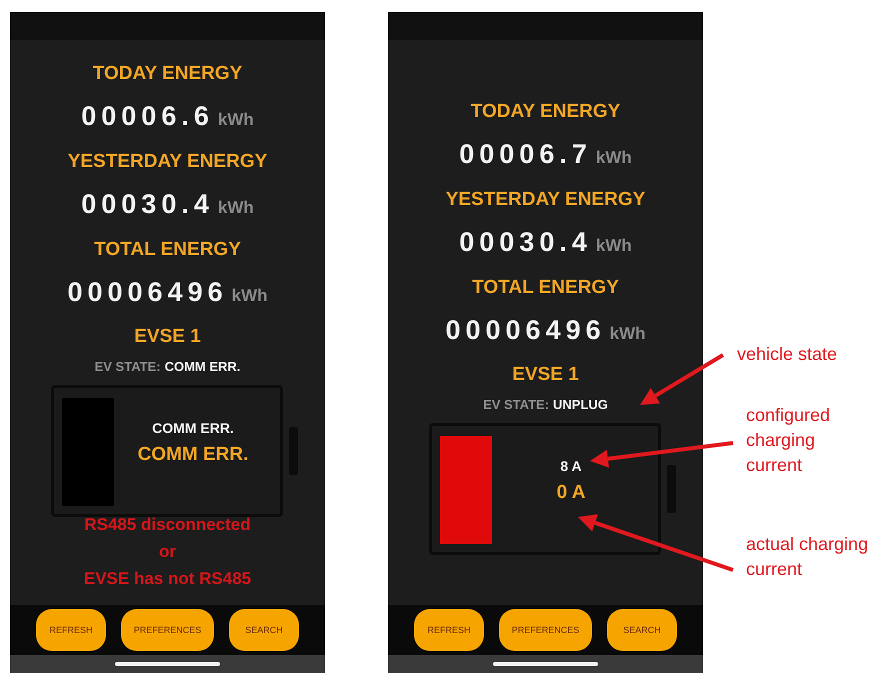 The height and width of the screenshot is (673, 889). I want to click on error-message: or, so click(167, 552).